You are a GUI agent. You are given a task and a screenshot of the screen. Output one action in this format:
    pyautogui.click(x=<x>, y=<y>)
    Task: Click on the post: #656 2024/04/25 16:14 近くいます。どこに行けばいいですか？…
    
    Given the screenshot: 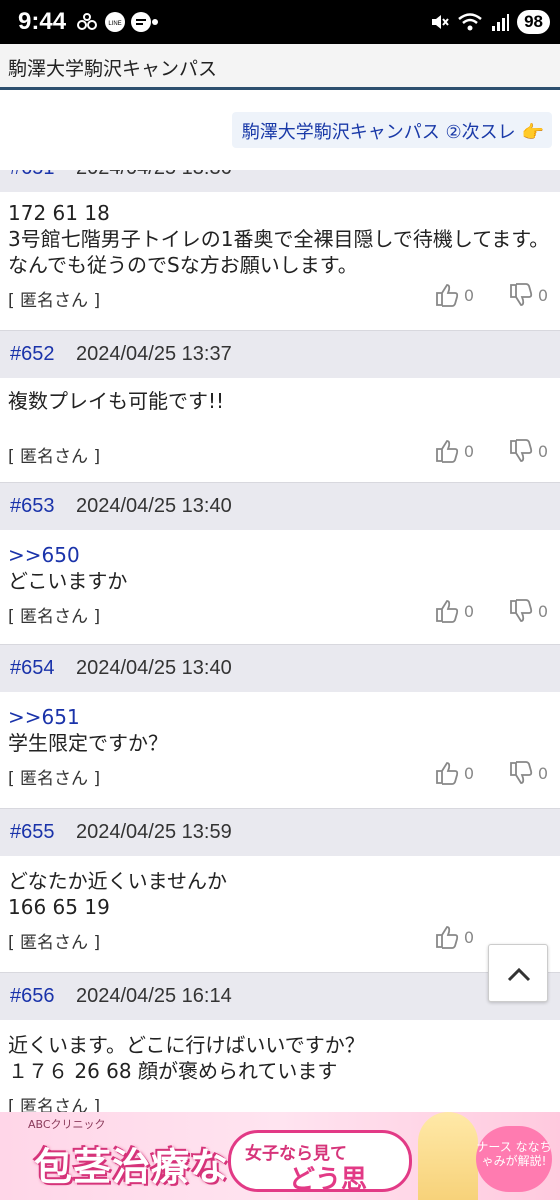 What is the action you would take?
    pyautogui.click(x=280, y=1042)
    